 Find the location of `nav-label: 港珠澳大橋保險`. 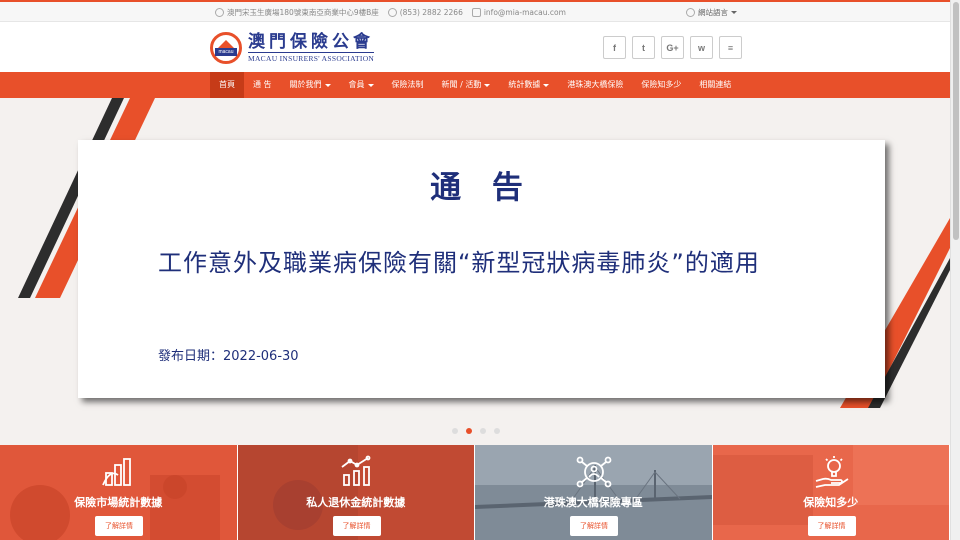

nav-label: 港珠澳大橋保險 is located at coordinates (595, 84).